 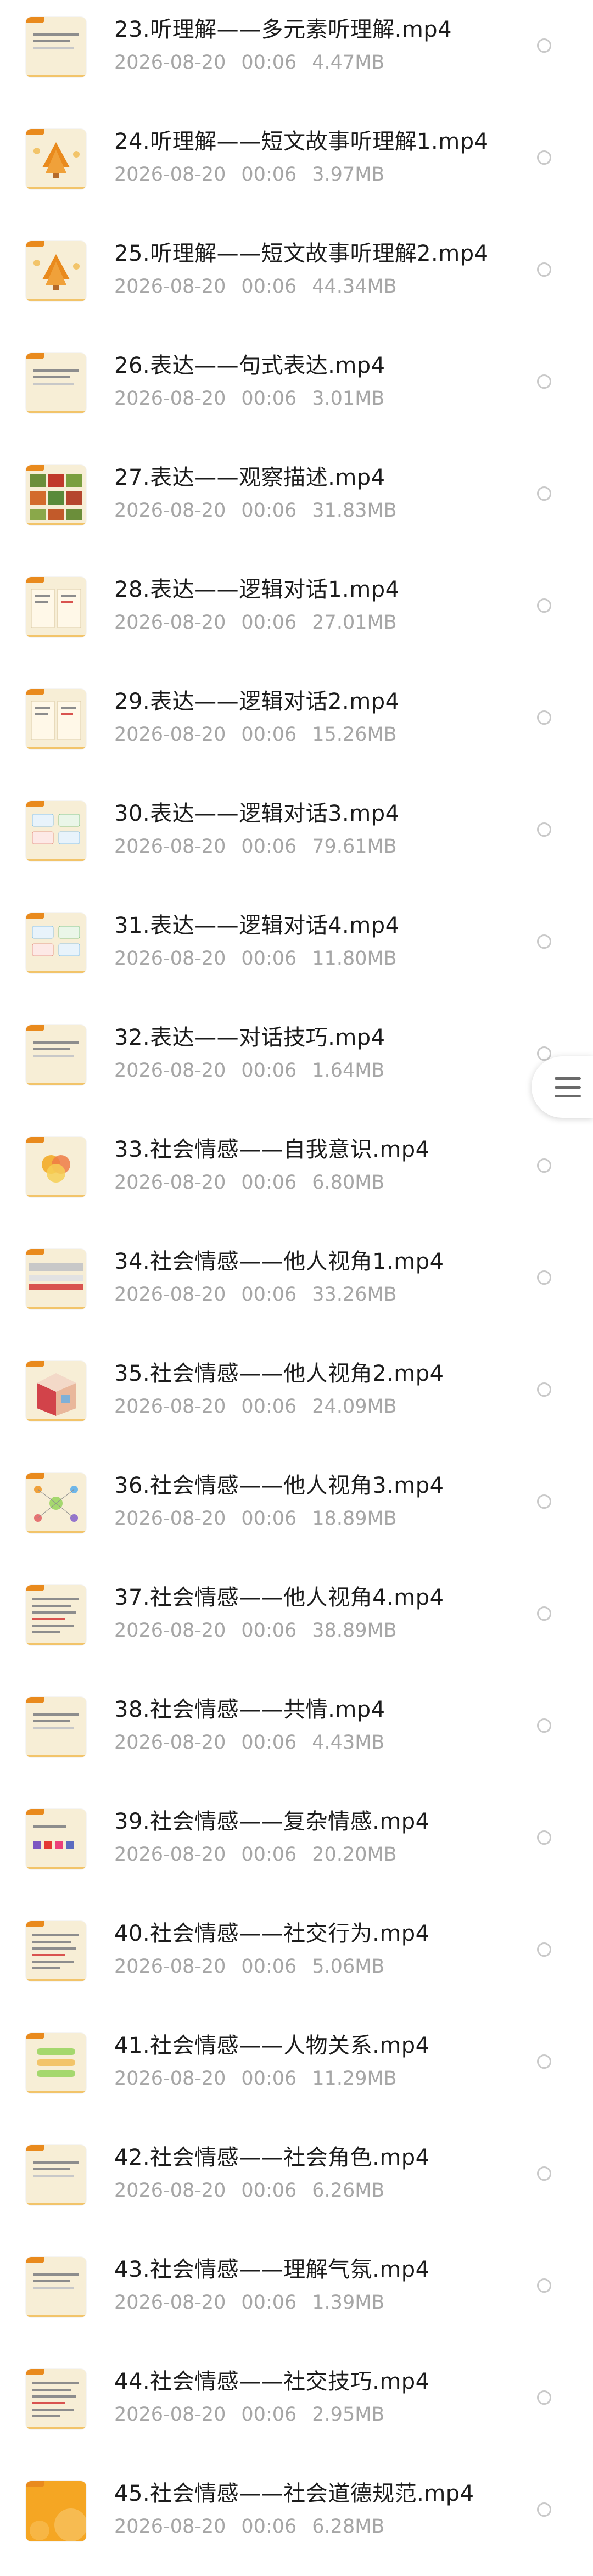 I want to click on file-size: 5.06MB, so click(x=348, y=1967).